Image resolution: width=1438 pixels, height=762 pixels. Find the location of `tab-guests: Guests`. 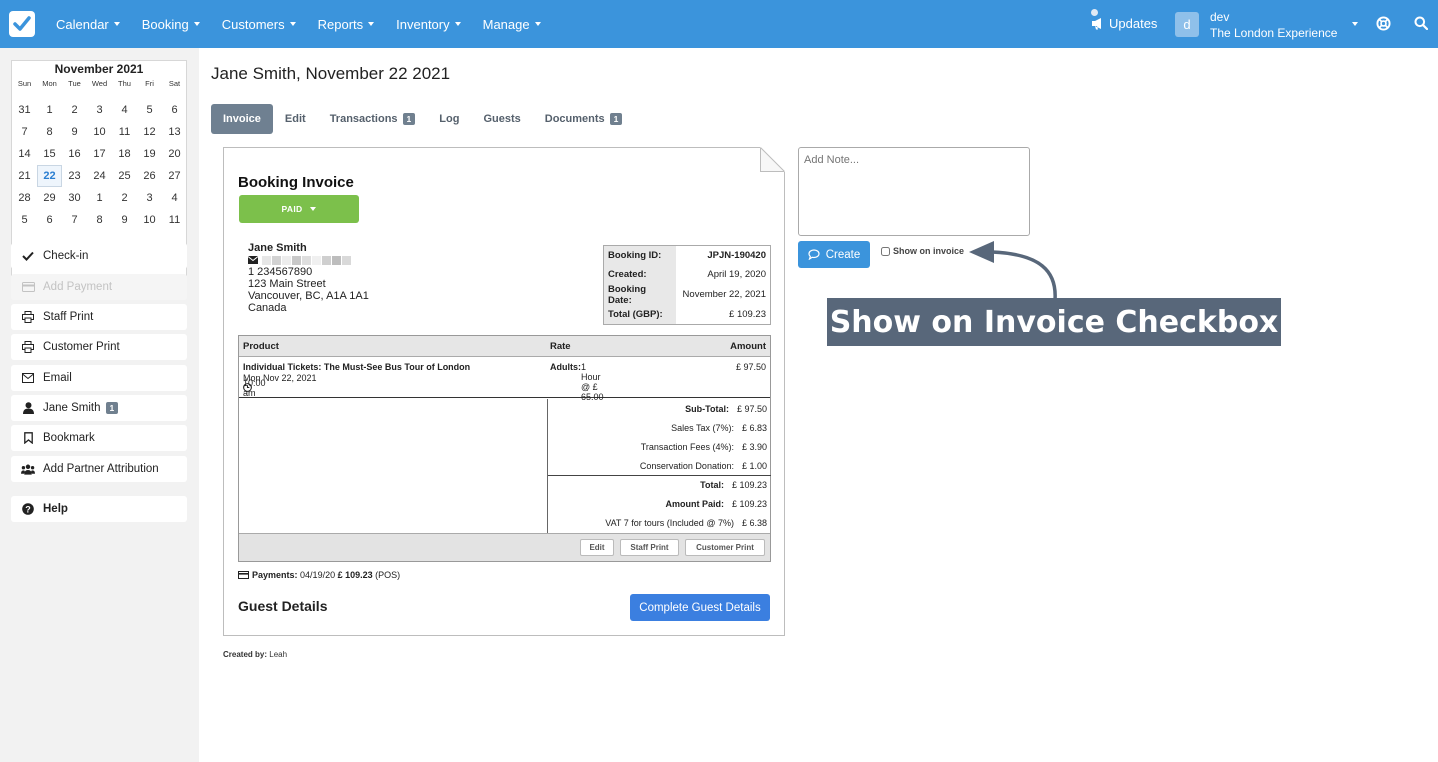

tab-guests: Guests is located at coordinates (501, 119).